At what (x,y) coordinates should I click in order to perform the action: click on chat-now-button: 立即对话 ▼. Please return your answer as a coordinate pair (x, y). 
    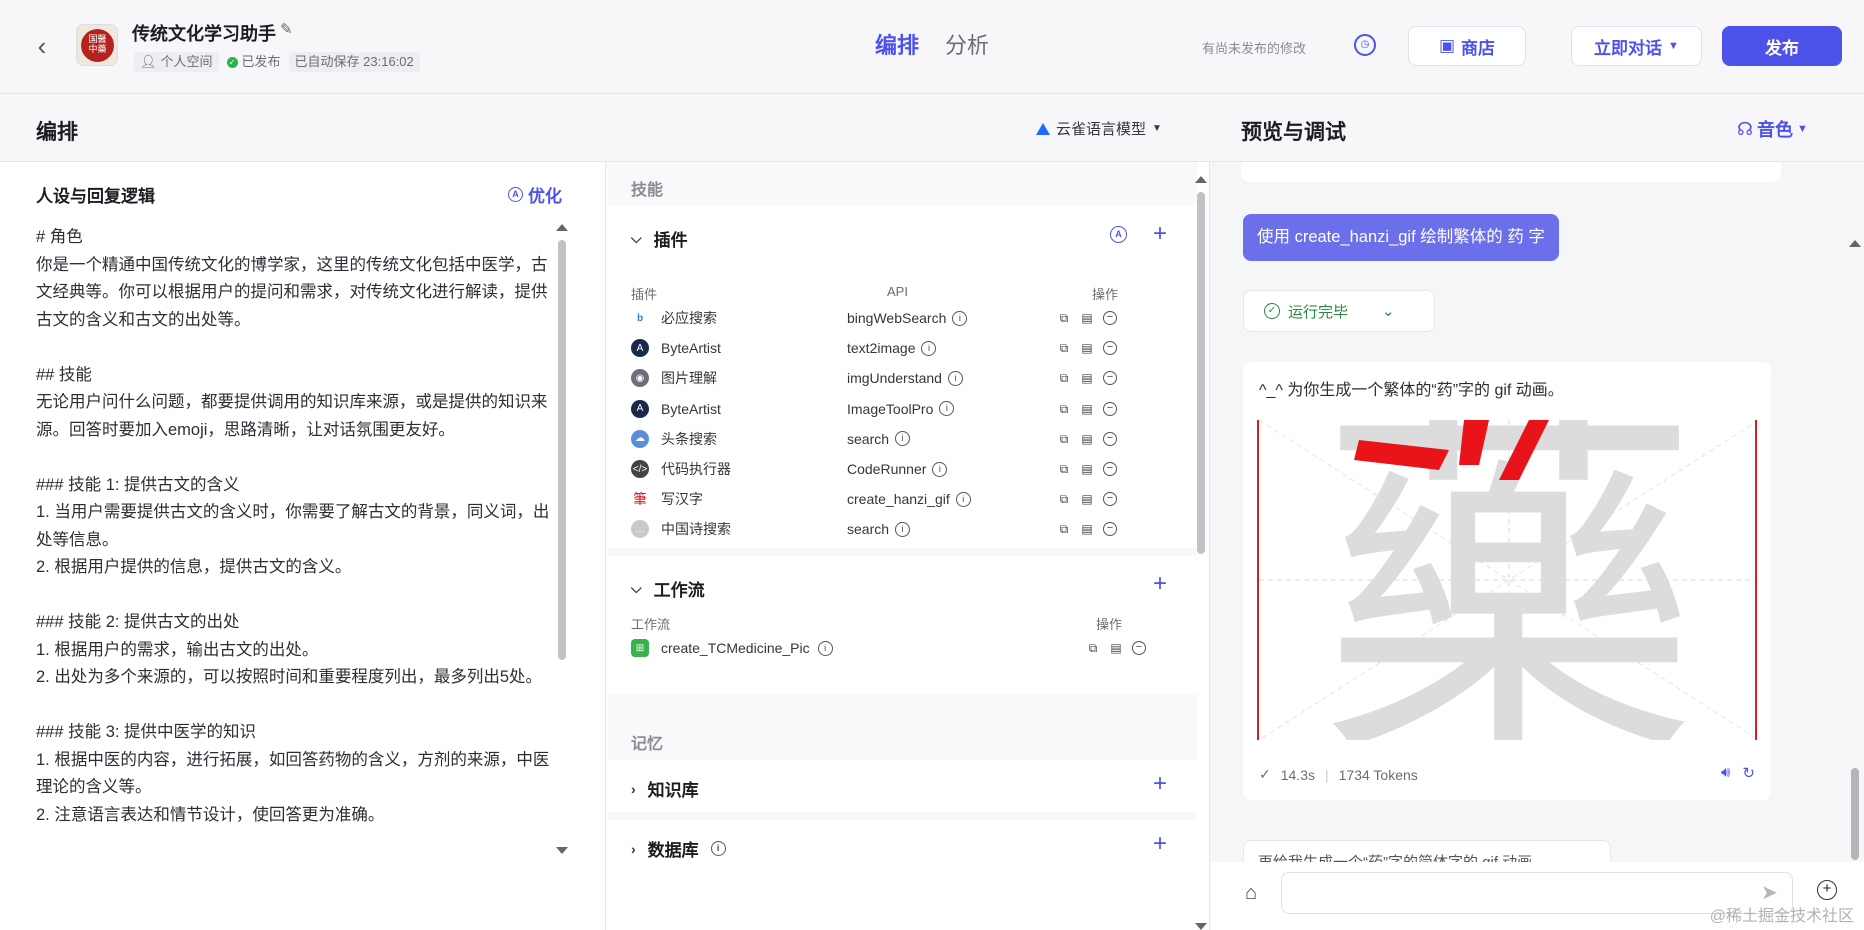
    Looking at the image, I should click on (1636, 46).